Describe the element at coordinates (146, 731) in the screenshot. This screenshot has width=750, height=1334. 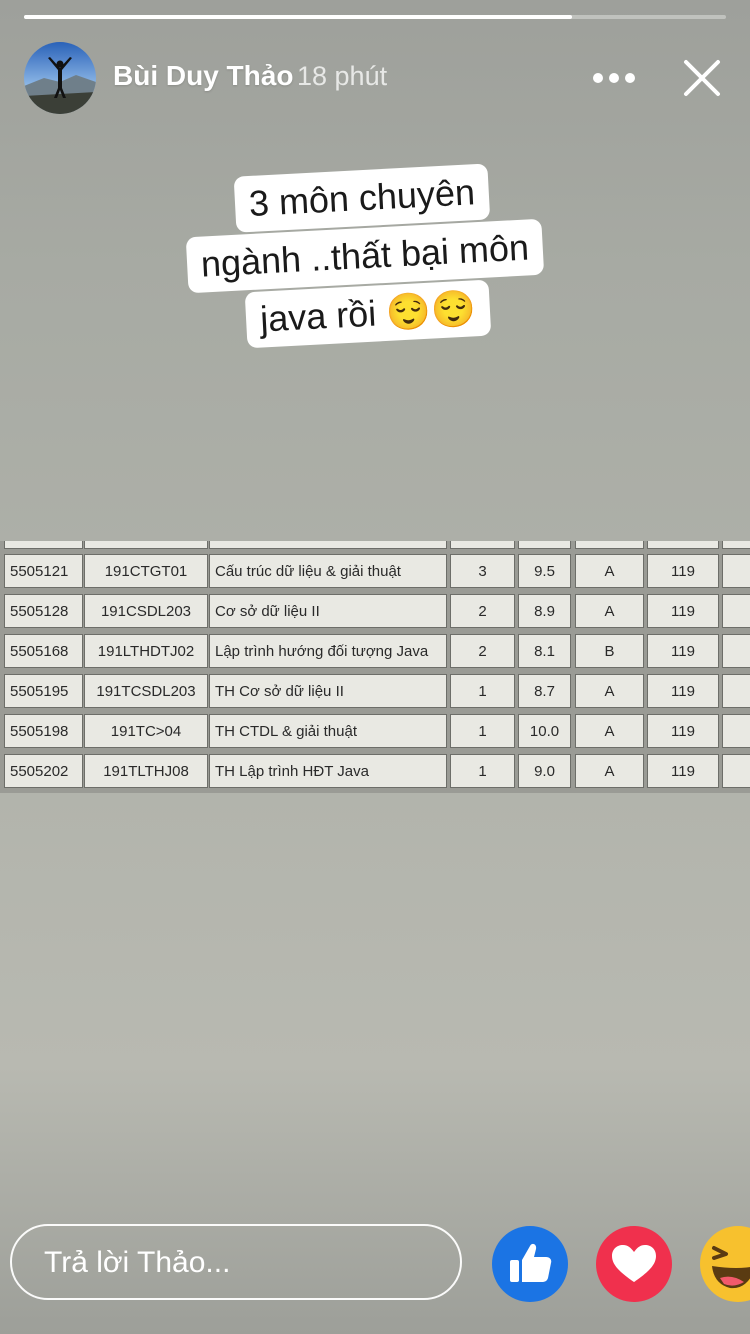
I see `table-cell: 191TC>04` at that location.